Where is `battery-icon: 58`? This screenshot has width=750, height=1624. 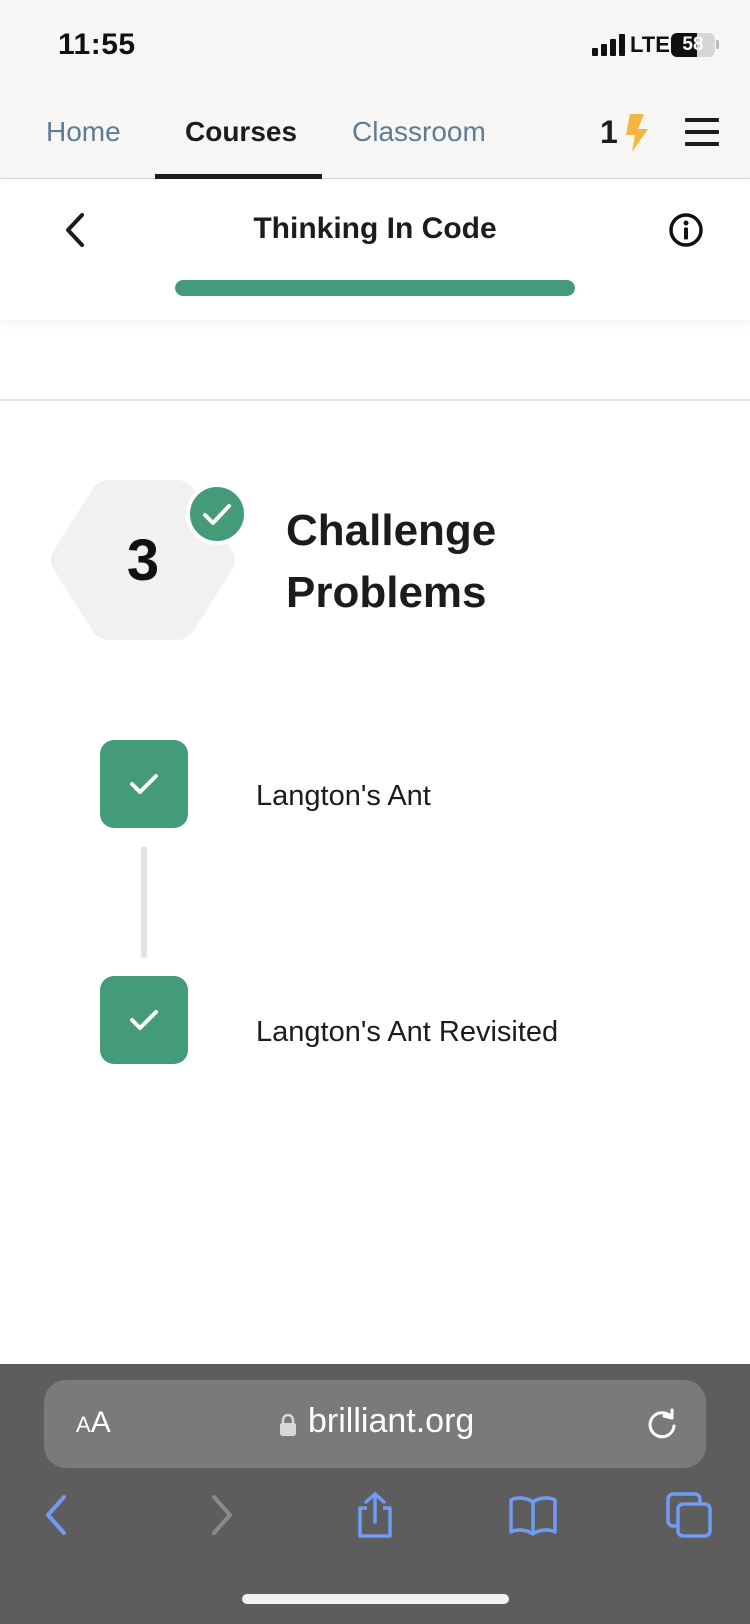 battery-icon: 58 is located at coordinates (693, 45).